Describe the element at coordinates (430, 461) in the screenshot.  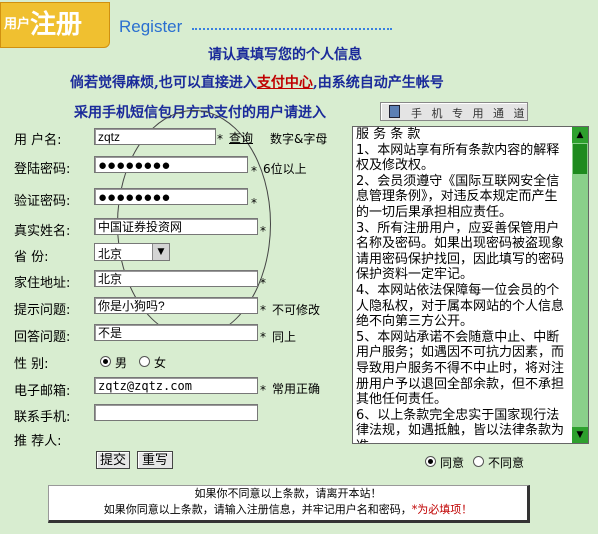
I see `agree-radio` at that location.